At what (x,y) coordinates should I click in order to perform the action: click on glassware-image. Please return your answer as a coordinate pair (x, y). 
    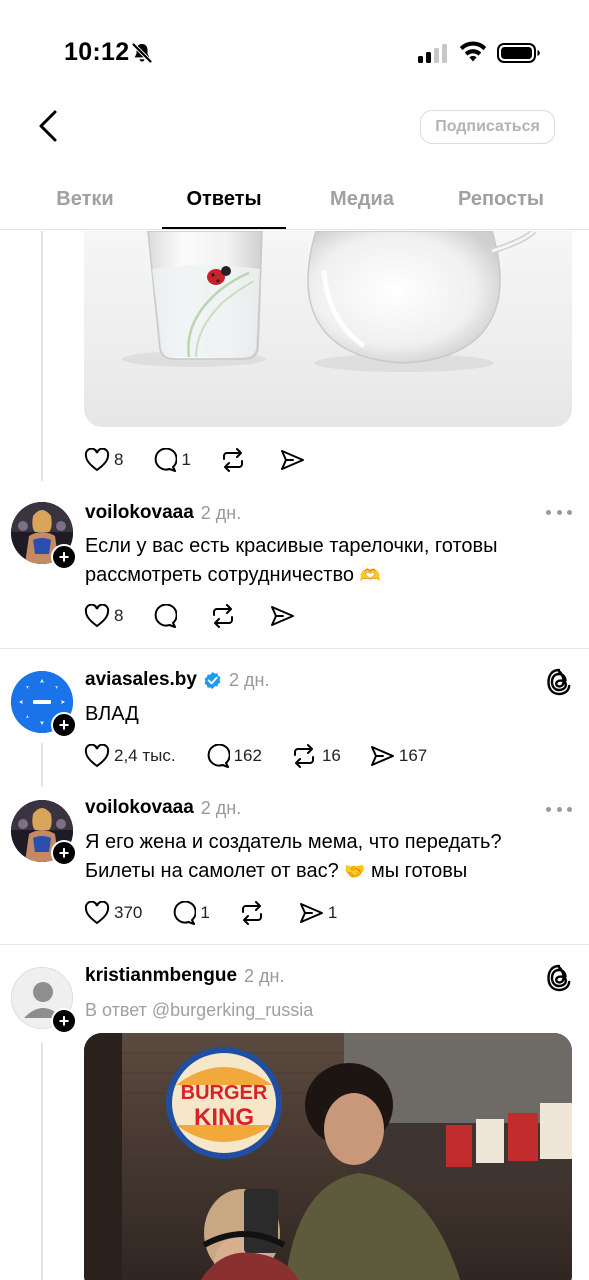
    Looking at the image, I should click on (329, 301).